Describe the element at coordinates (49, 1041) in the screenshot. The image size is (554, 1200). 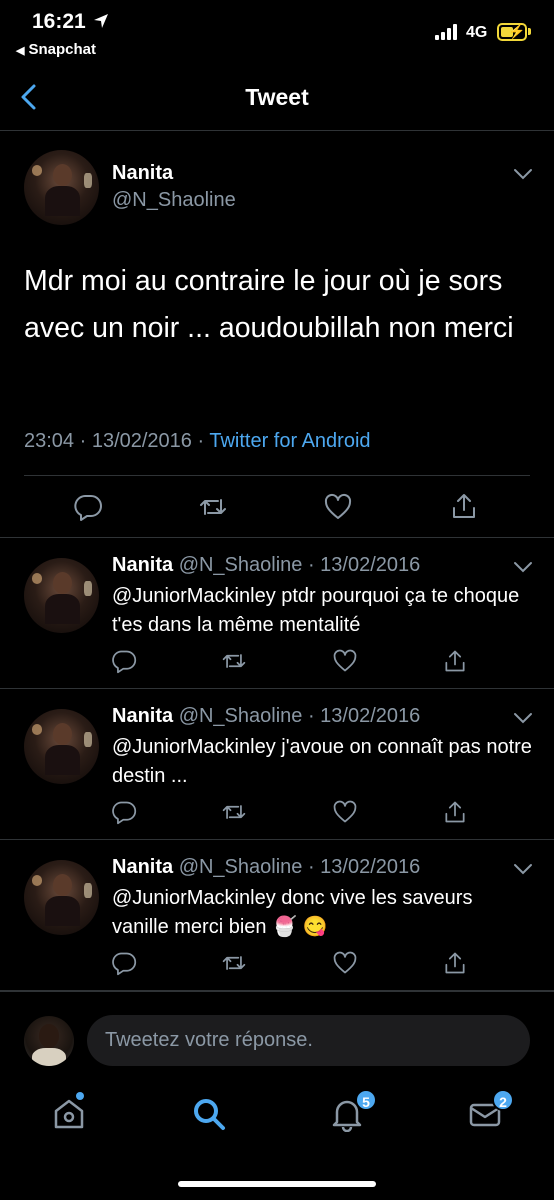
I see `current-user-avatar` at that location.